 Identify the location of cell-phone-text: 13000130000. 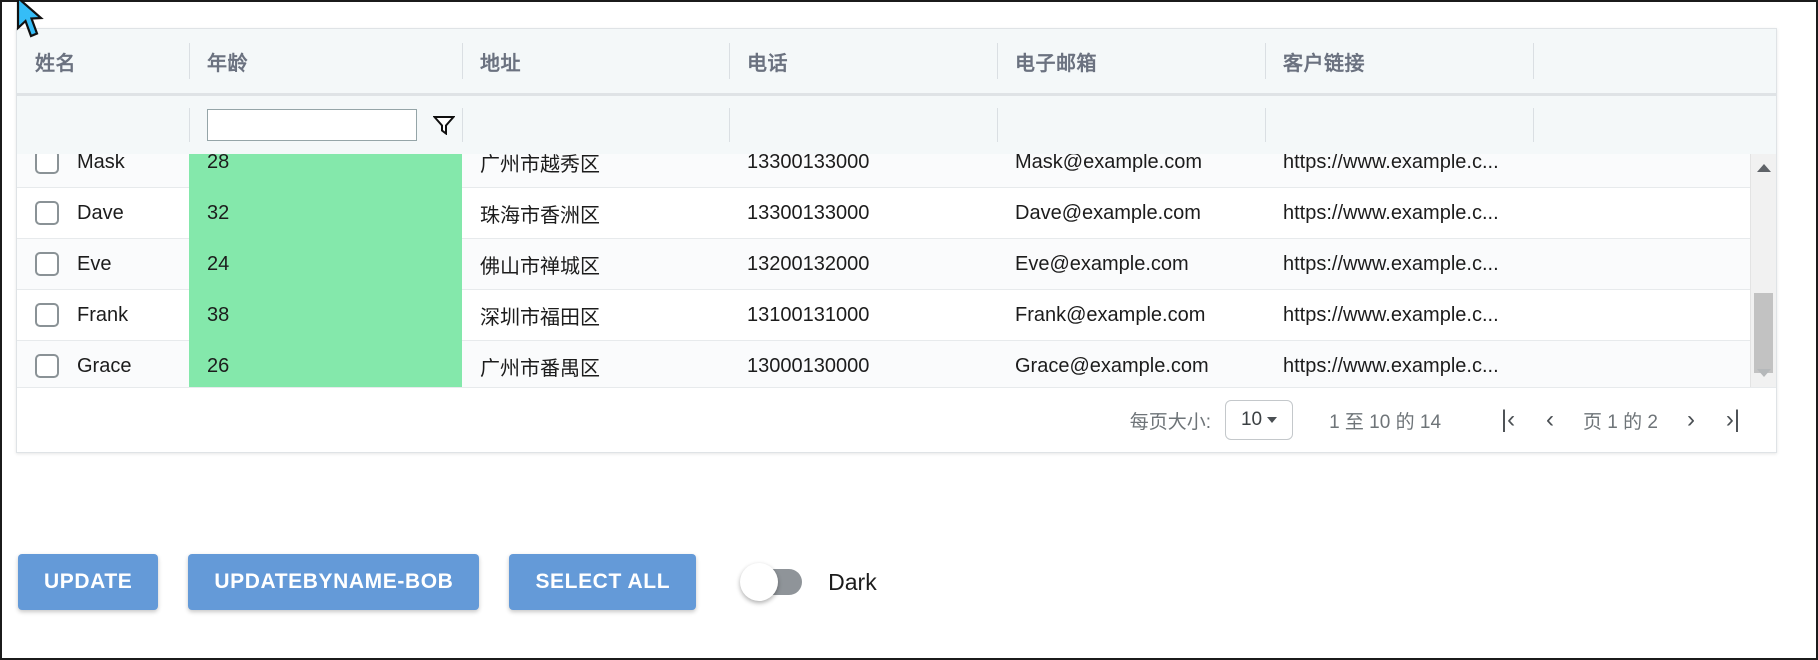
(808, 365).